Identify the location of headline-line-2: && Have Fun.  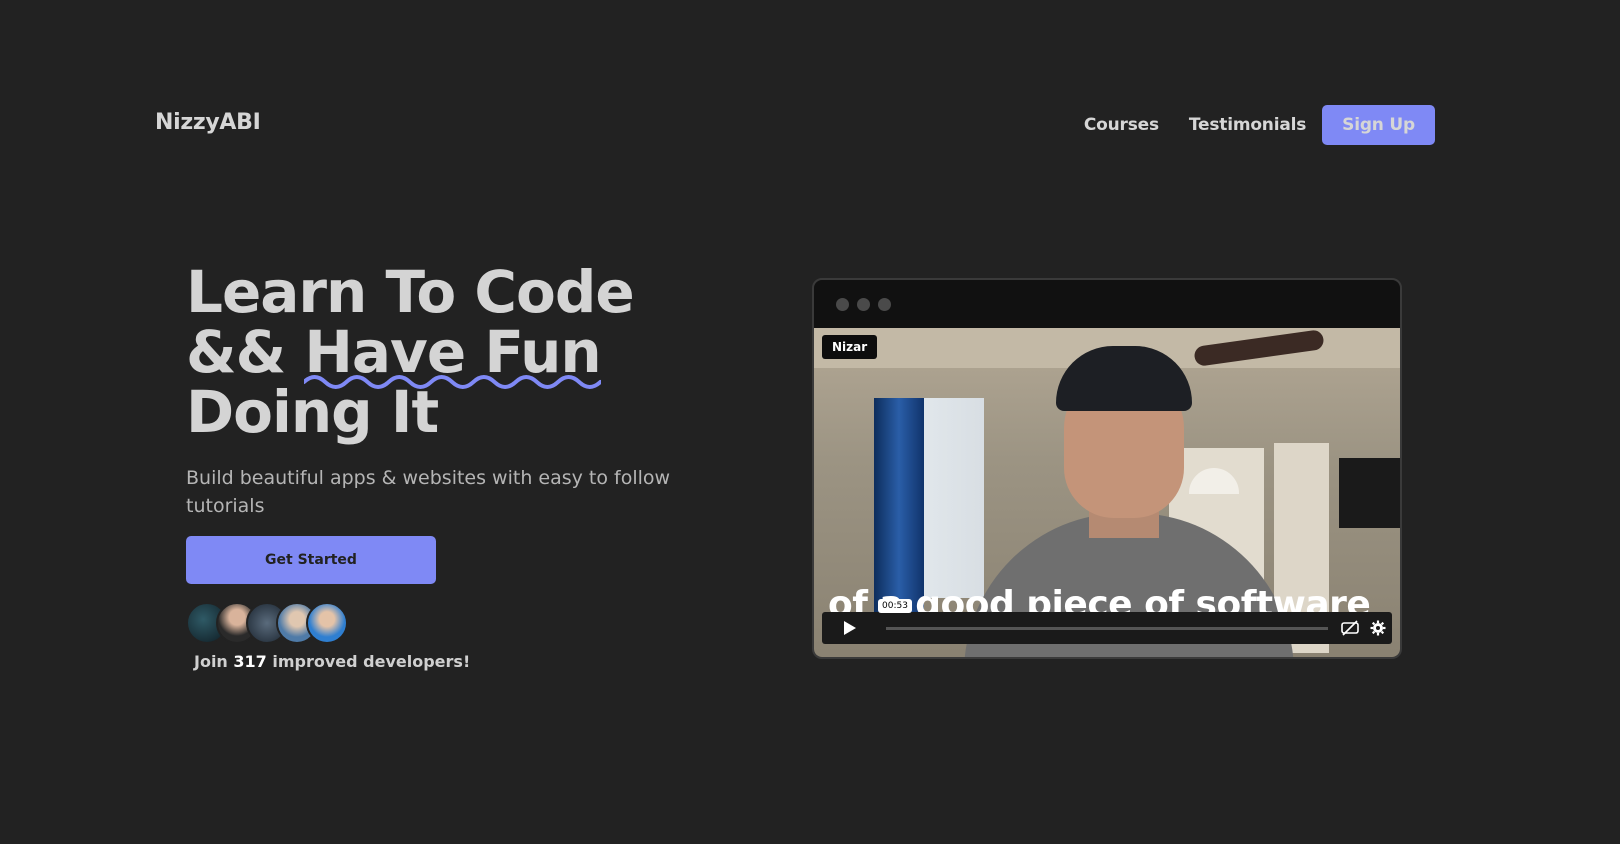
(466, 355).